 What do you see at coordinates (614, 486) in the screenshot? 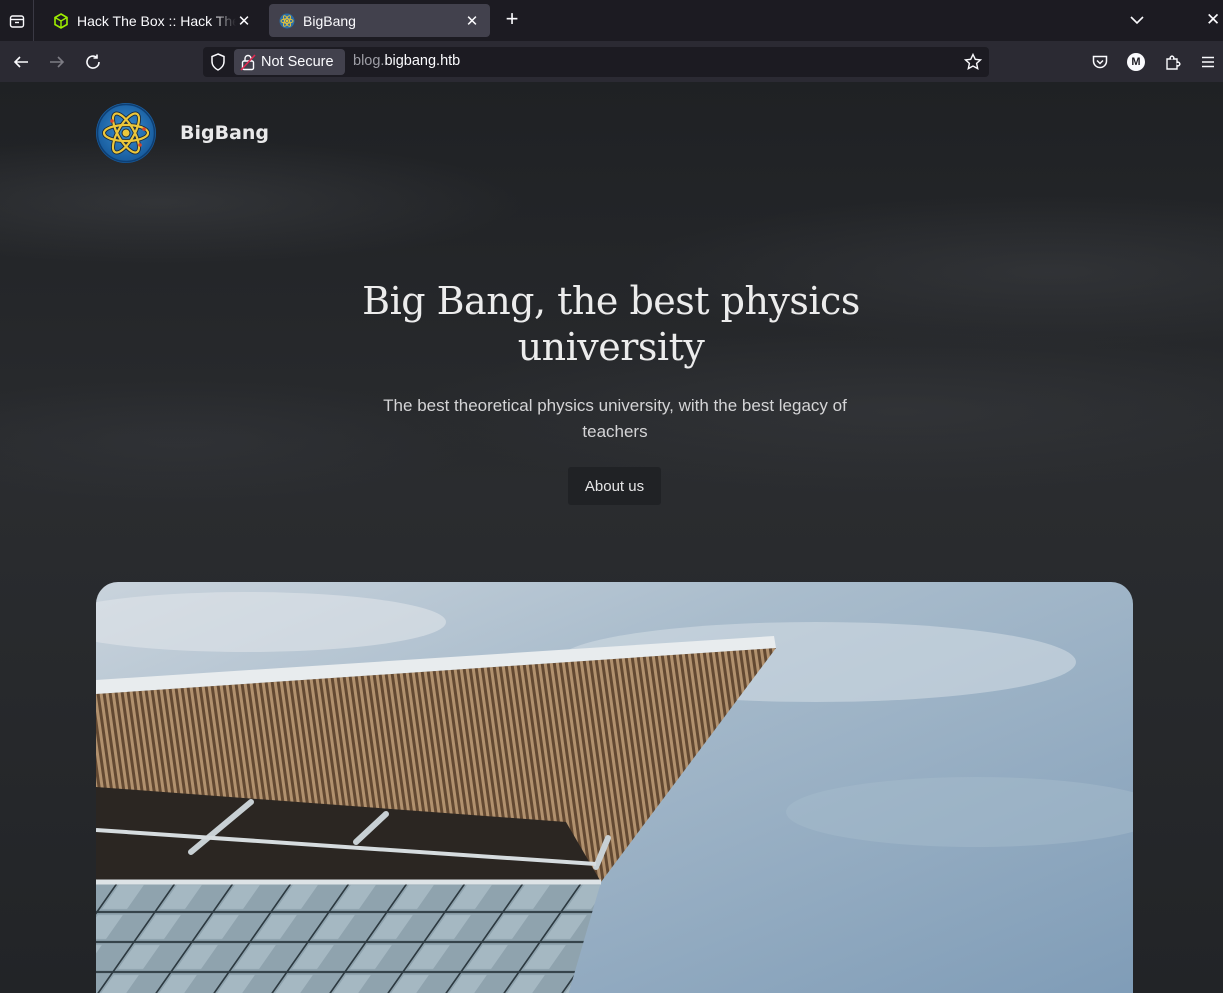
I see `about-us-button: About us` at bounding box center [614, 486].